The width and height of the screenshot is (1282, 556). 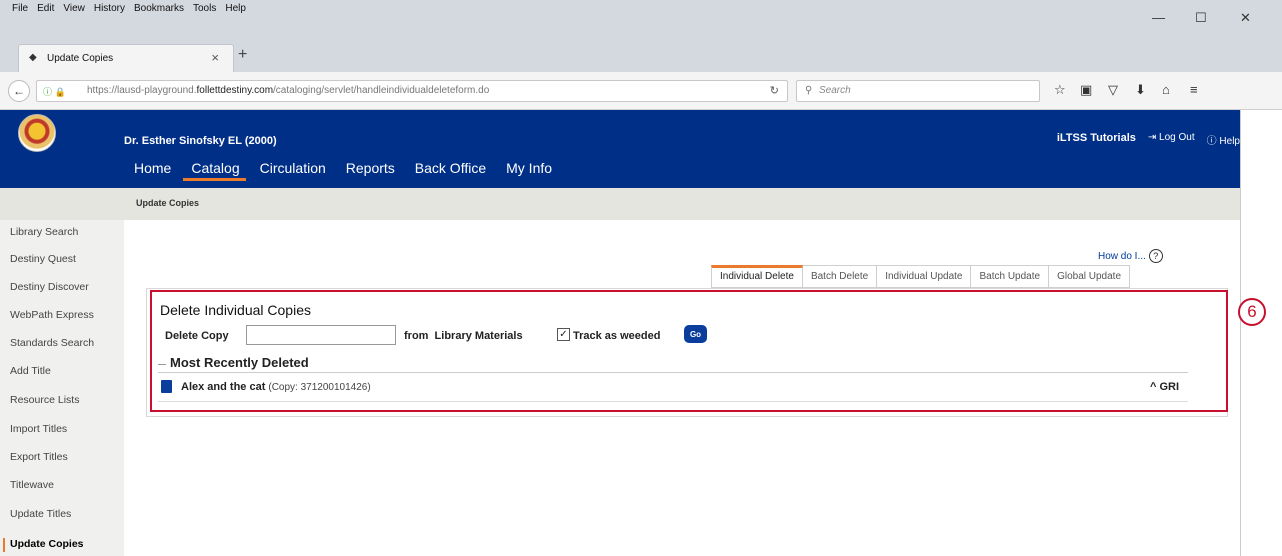 I want to click on pocket-icon: ▽, so click(x=1113, y=90).